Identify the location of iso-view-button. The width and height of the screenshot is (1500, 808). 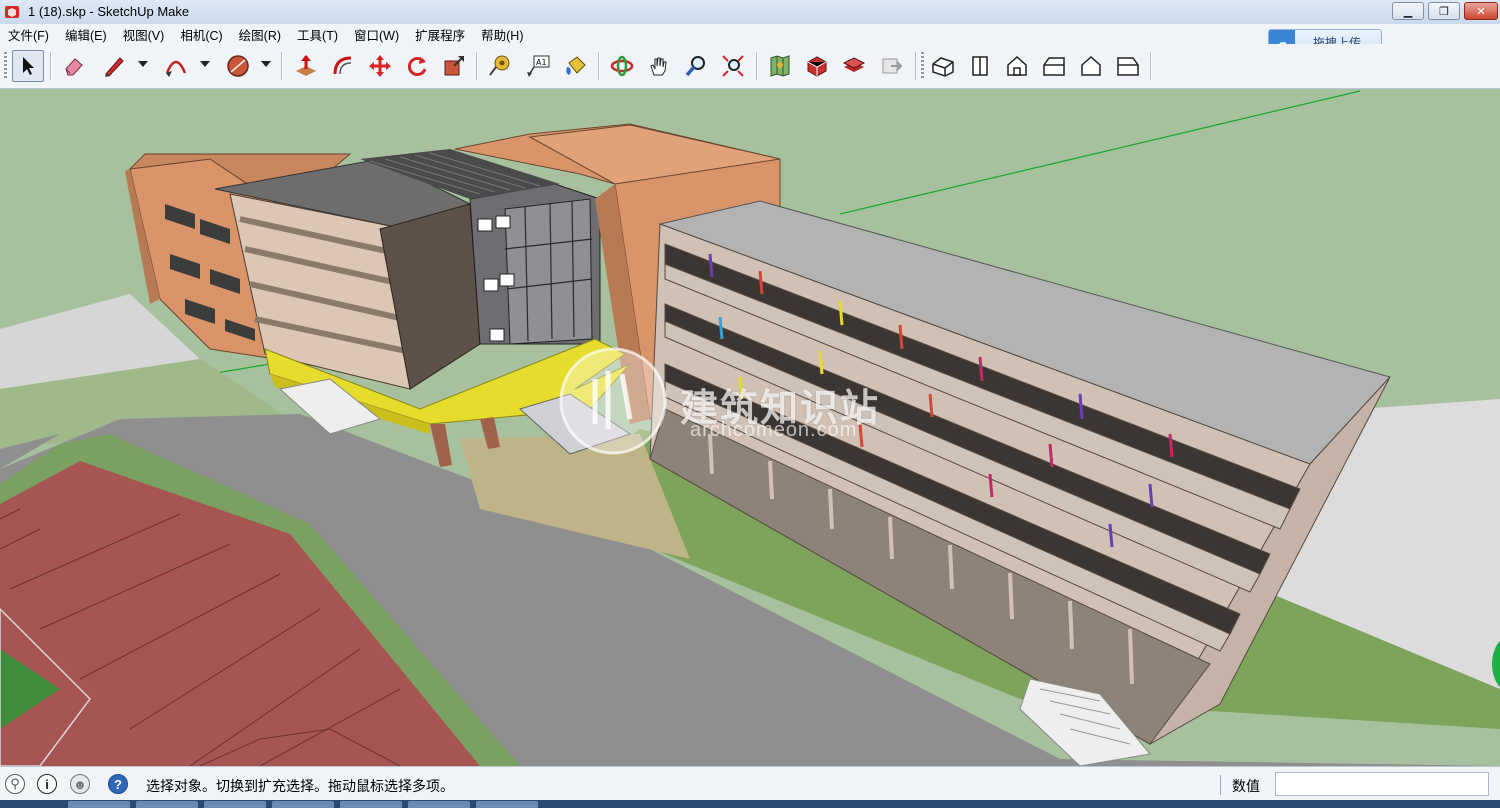
(943, 66).